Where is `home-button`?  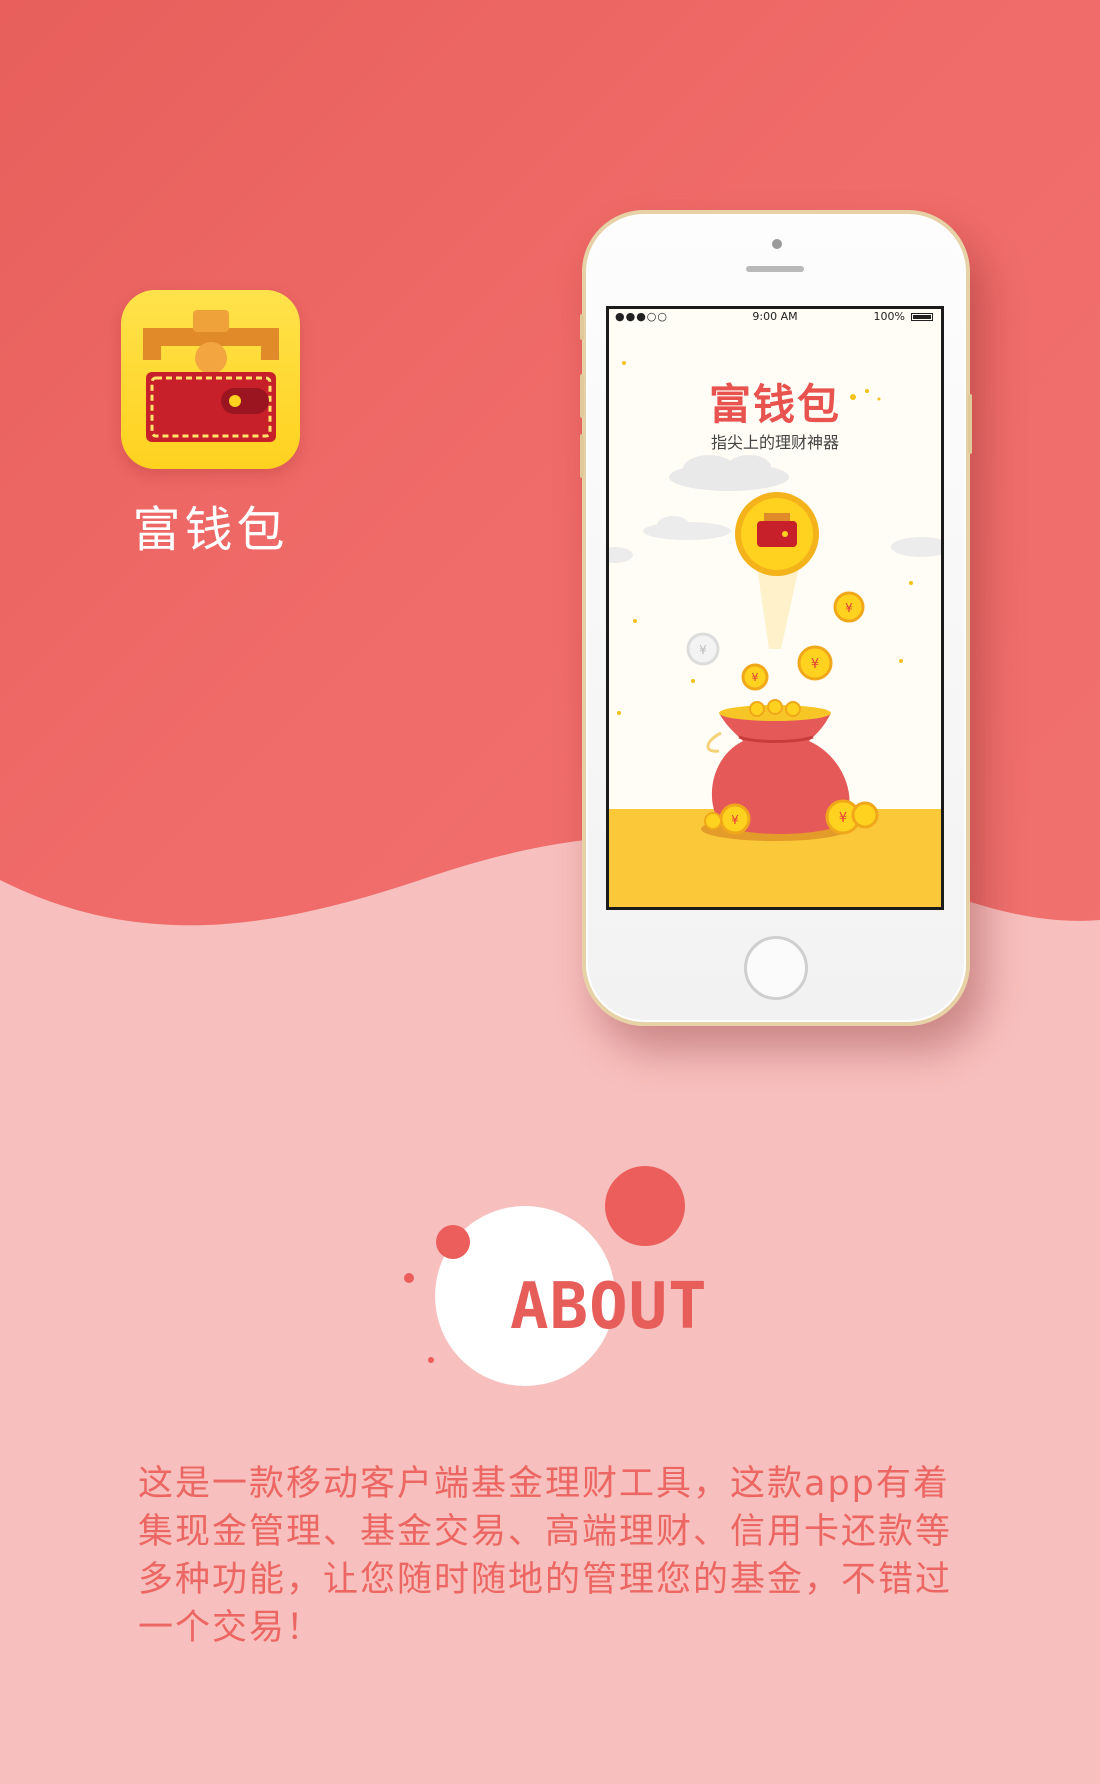 home-button is located at coordinates (776, 968).